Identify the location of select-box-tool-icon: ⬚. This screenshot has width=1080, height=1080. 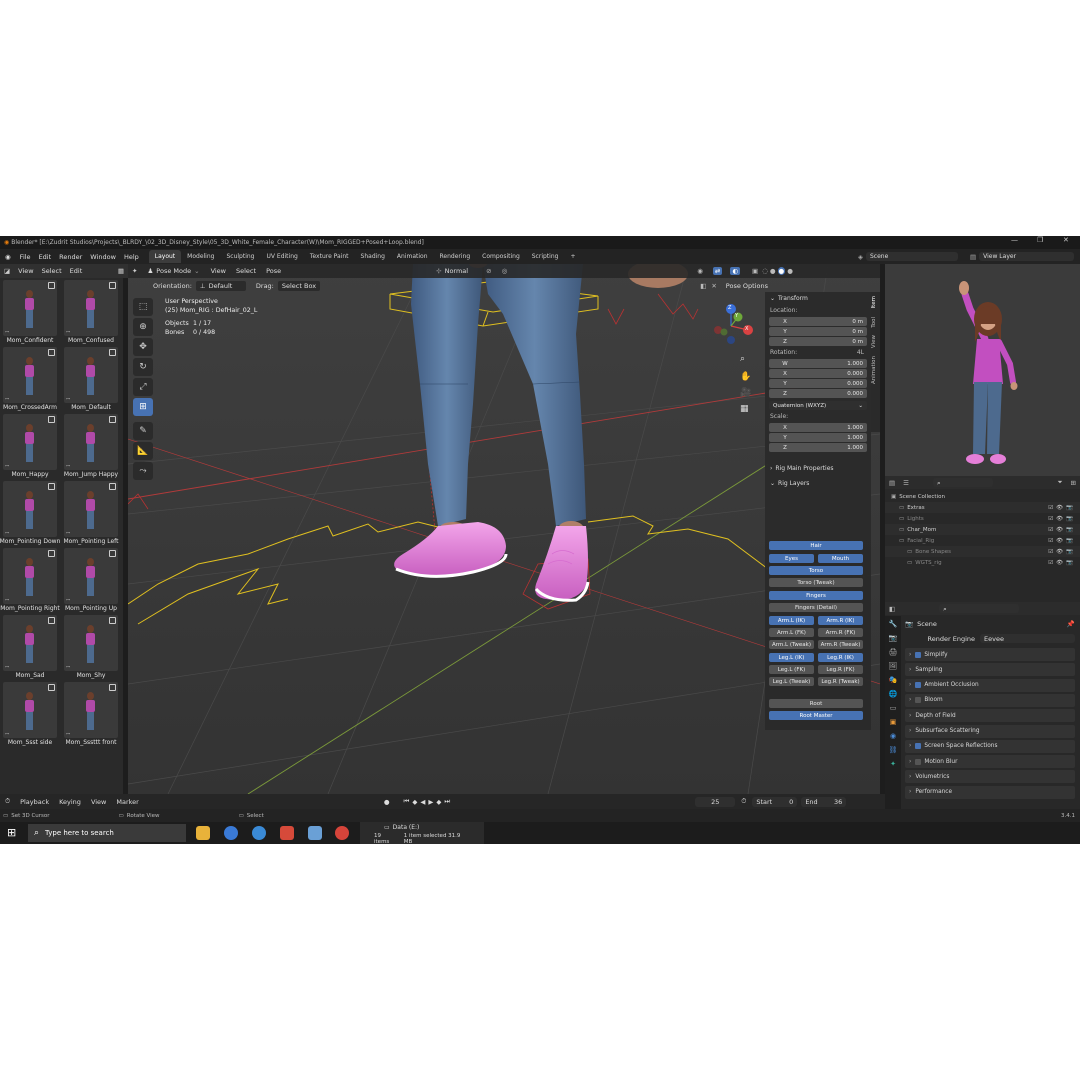
(143, 307).